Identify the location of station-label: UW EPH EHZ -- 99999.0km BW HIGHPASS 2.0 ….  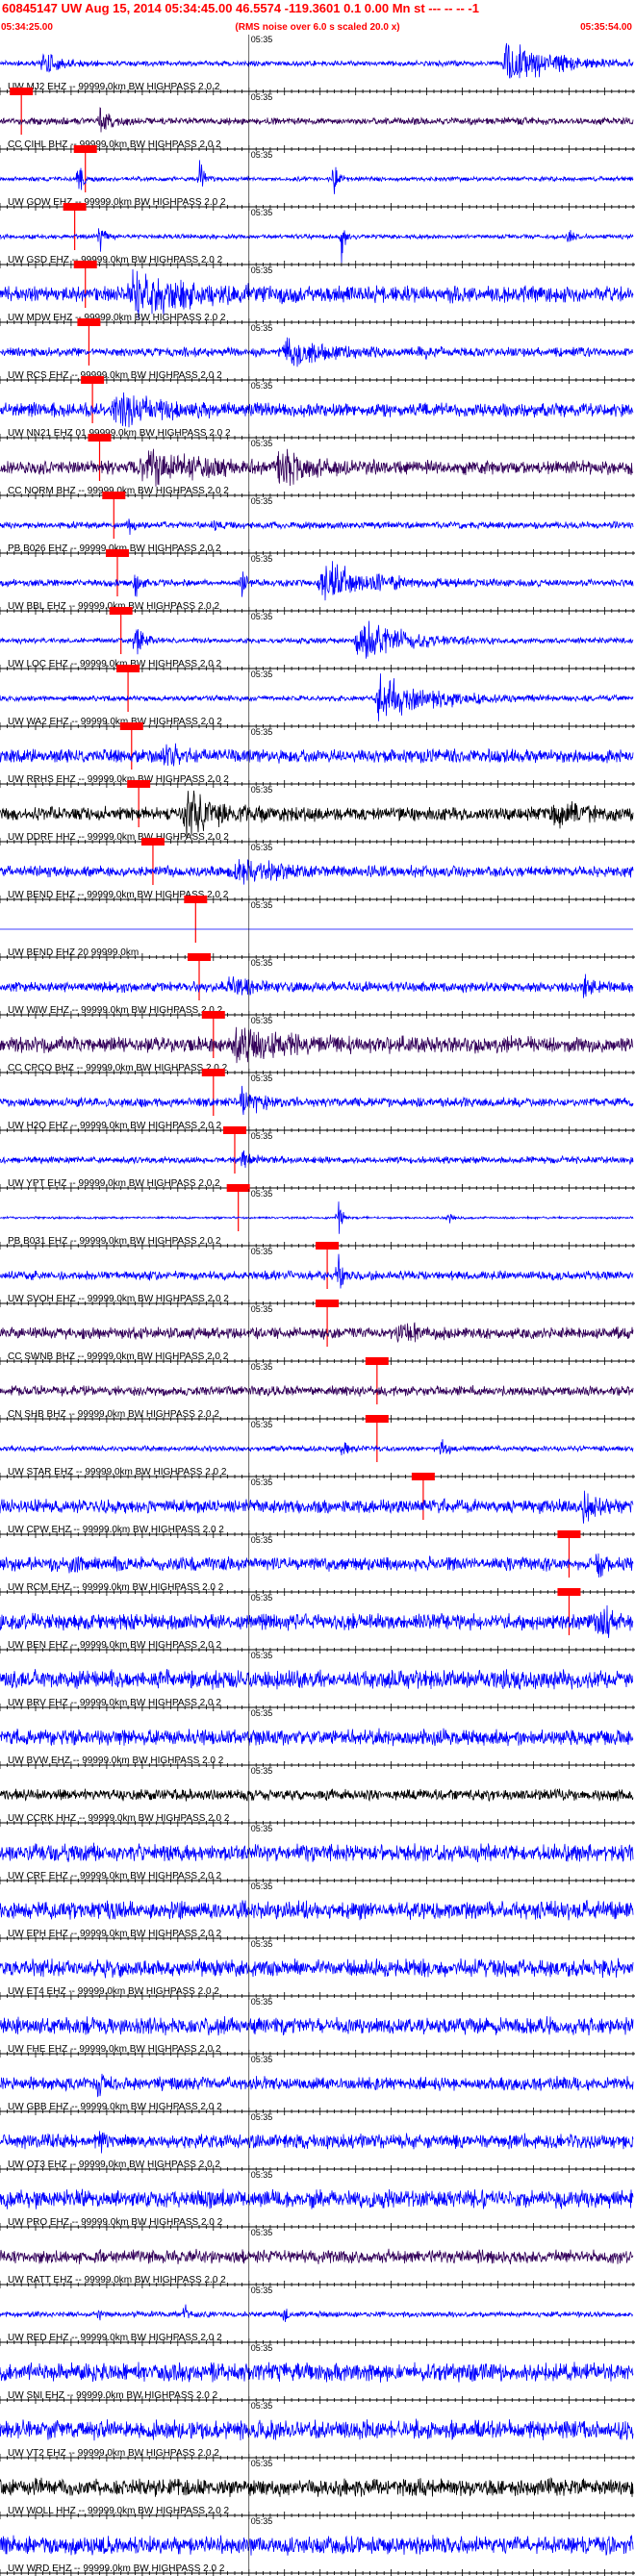
(115, 1934).